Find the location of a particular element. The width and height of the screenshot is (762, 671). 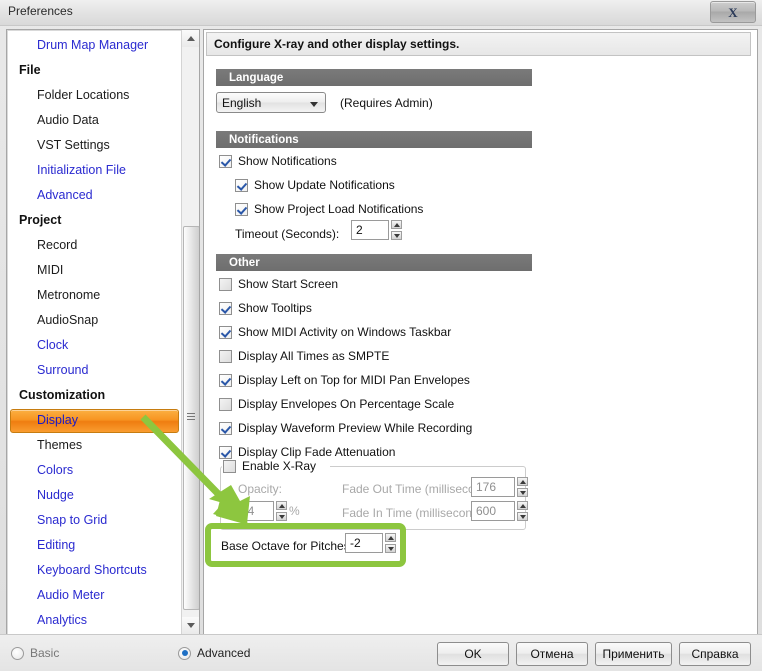

fade-in-label: Fade In Time (milliseconds): is located at coordinates (417, 513).